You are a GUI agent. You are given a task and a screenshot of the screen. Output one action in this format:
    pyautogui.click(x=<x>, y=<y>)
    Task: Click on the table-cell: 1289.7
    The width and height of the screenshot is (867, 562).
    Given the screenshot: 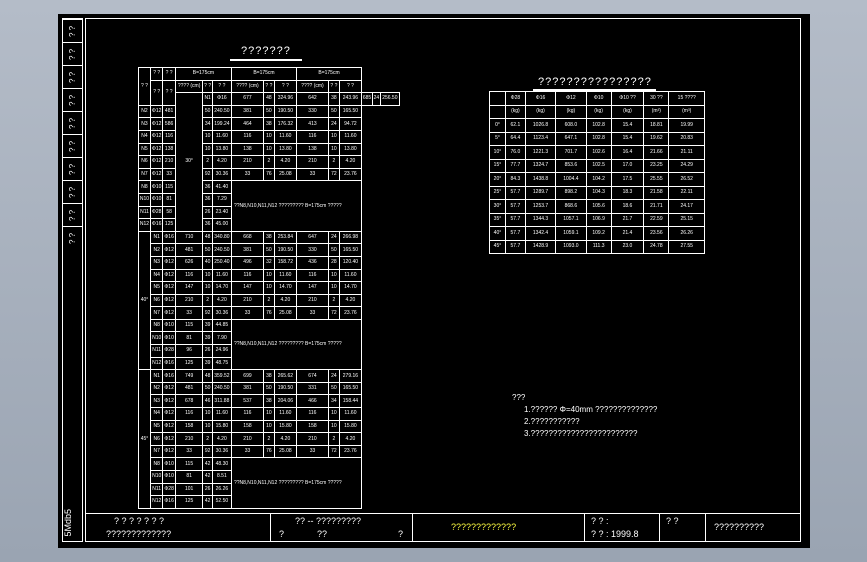 What is the action you would take?
    pyautogui.click(x=540, y=192)
    